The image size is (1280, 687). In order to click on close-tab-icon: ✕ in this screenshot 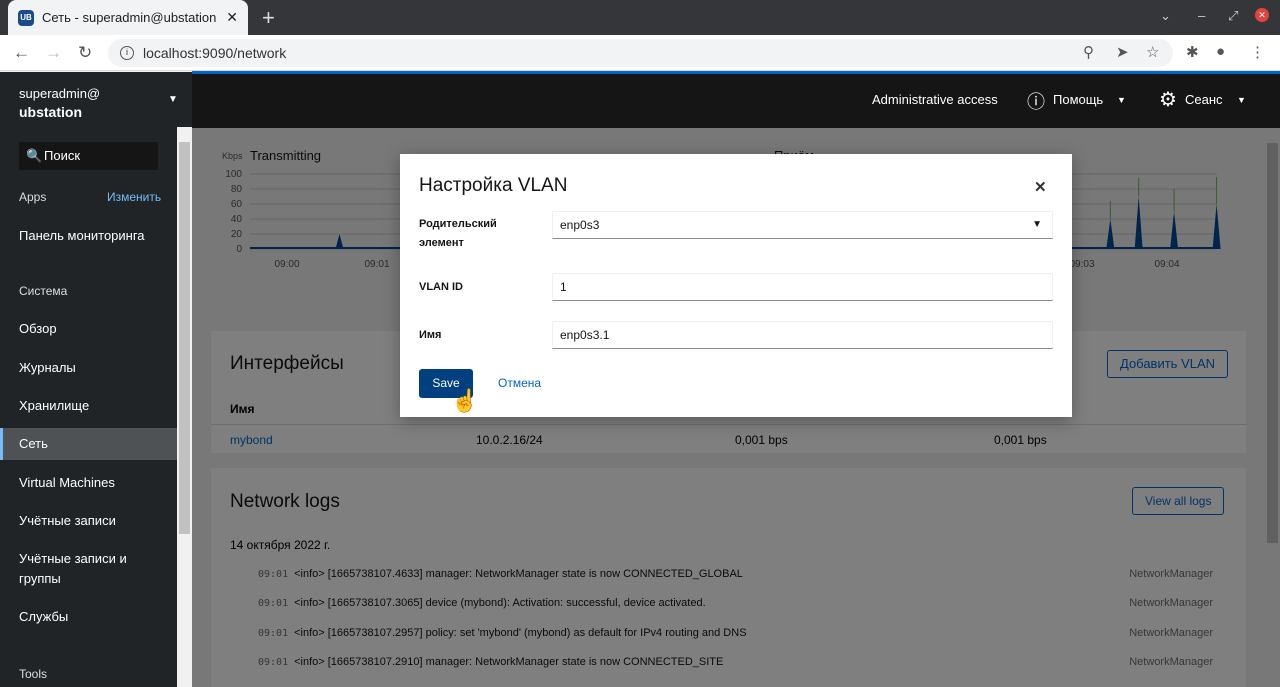, I will do `click(232, 17)`.